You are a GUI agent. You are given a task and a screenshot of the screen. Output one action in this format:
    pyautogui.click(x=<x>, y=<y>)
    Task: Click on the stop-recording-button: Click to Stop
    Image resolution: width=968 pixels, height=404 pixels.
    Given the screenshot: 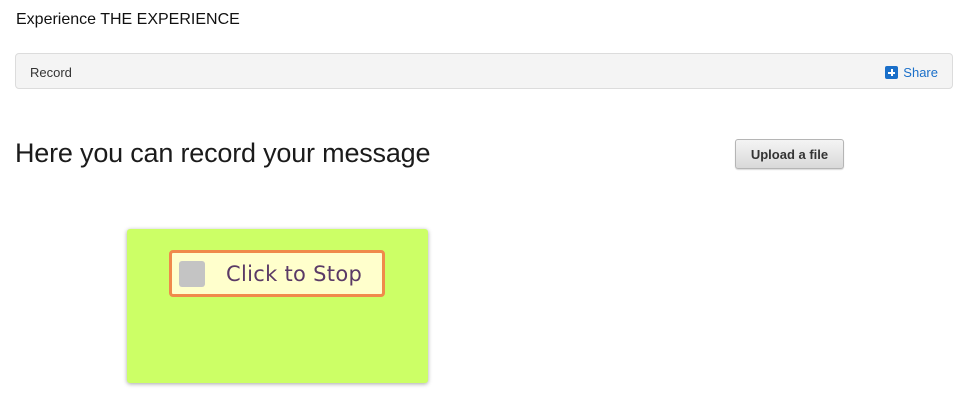 What is the action you would take?
    pyautogui.click(x=277, y=273)
    